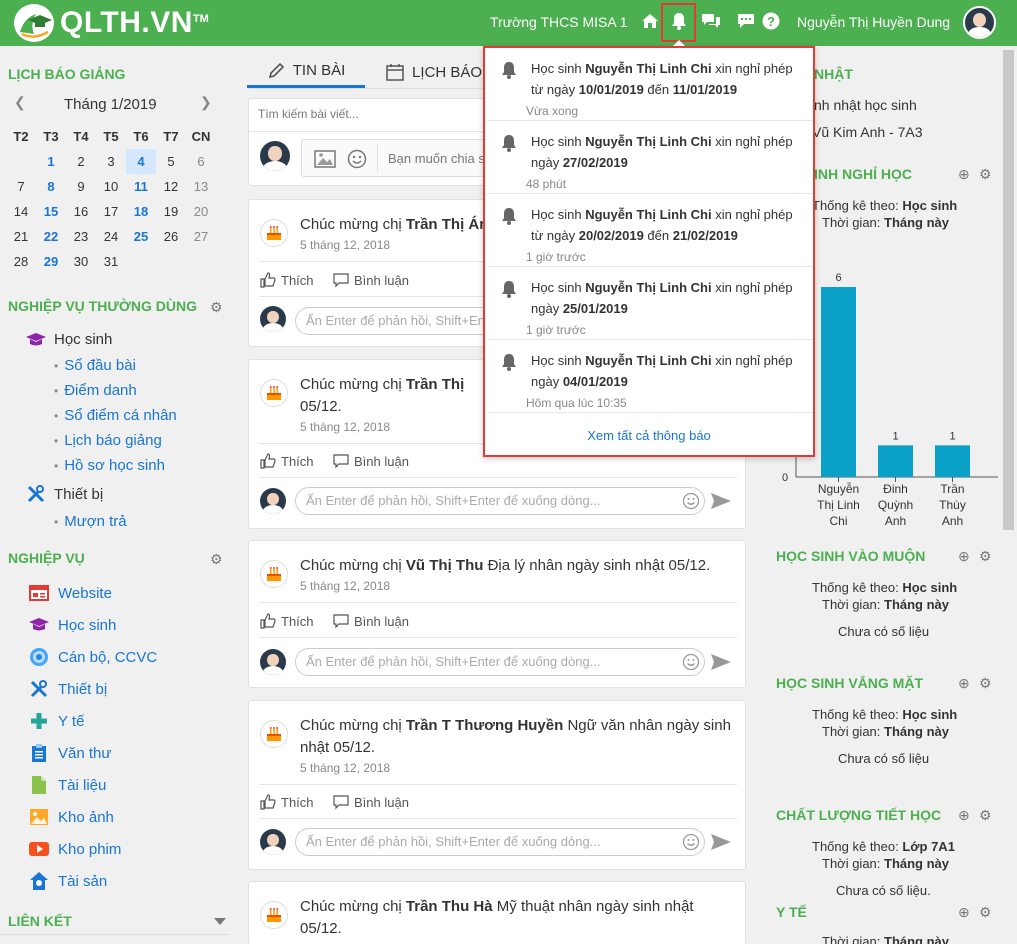  Describe the element at coordinates (51, 261) in the screenshot. I see `calendar-day: 29` at that location.